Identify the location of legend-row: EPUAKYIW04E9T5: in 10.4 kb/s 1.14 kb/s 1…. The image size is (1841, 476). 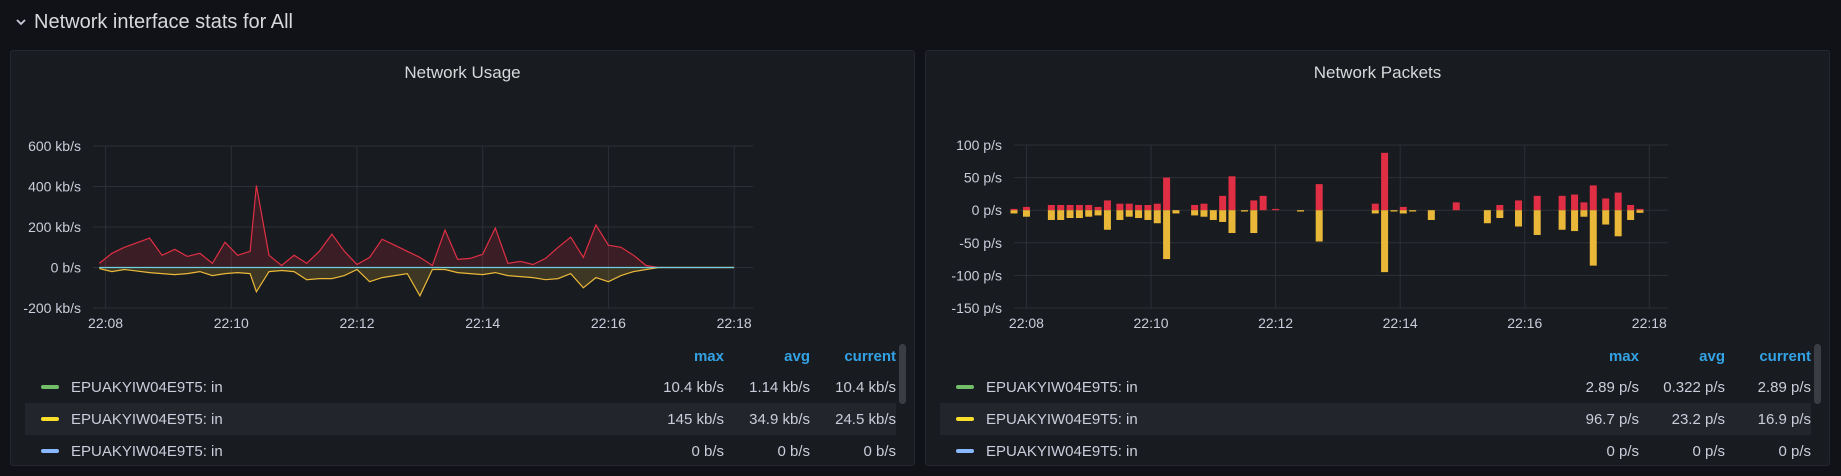
(460, 387).